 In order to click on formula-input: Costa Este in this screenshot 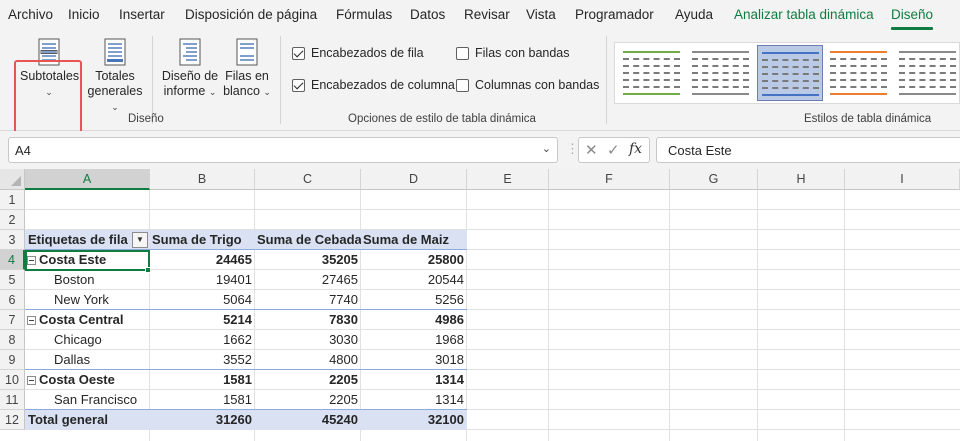, I will do `click(808, 150)`.